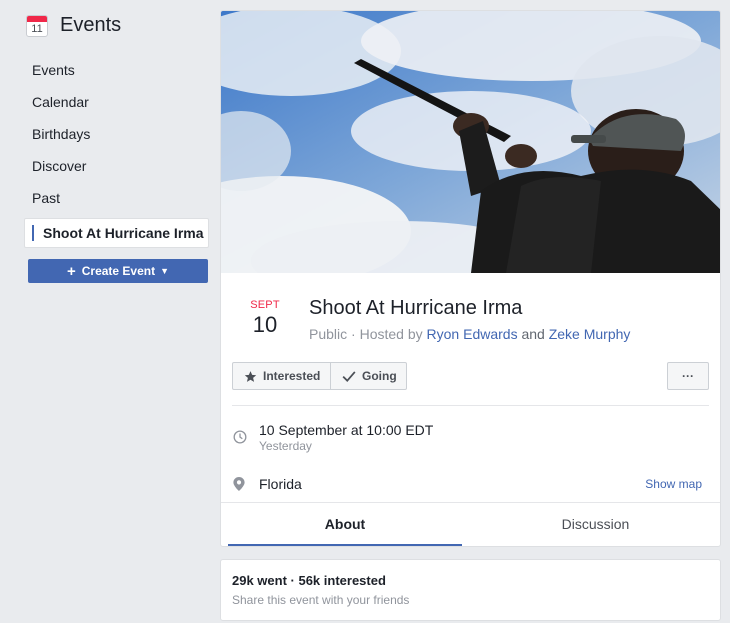 This screenshot has height=623, width=730. I want to click on calendar-icon: 11, so click(37, 25).